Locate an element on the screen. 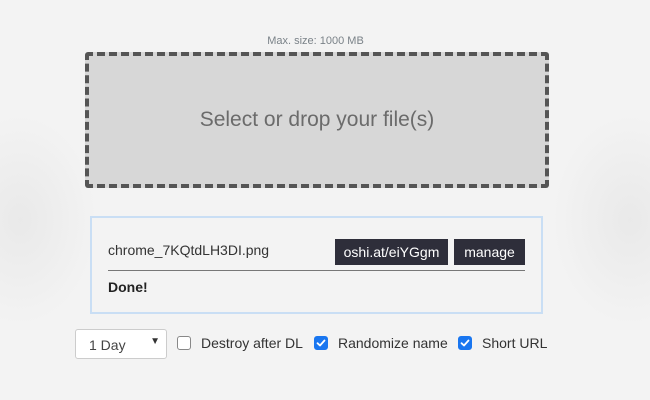  short-url-option: Short URL is located at coordinates (502, 343).